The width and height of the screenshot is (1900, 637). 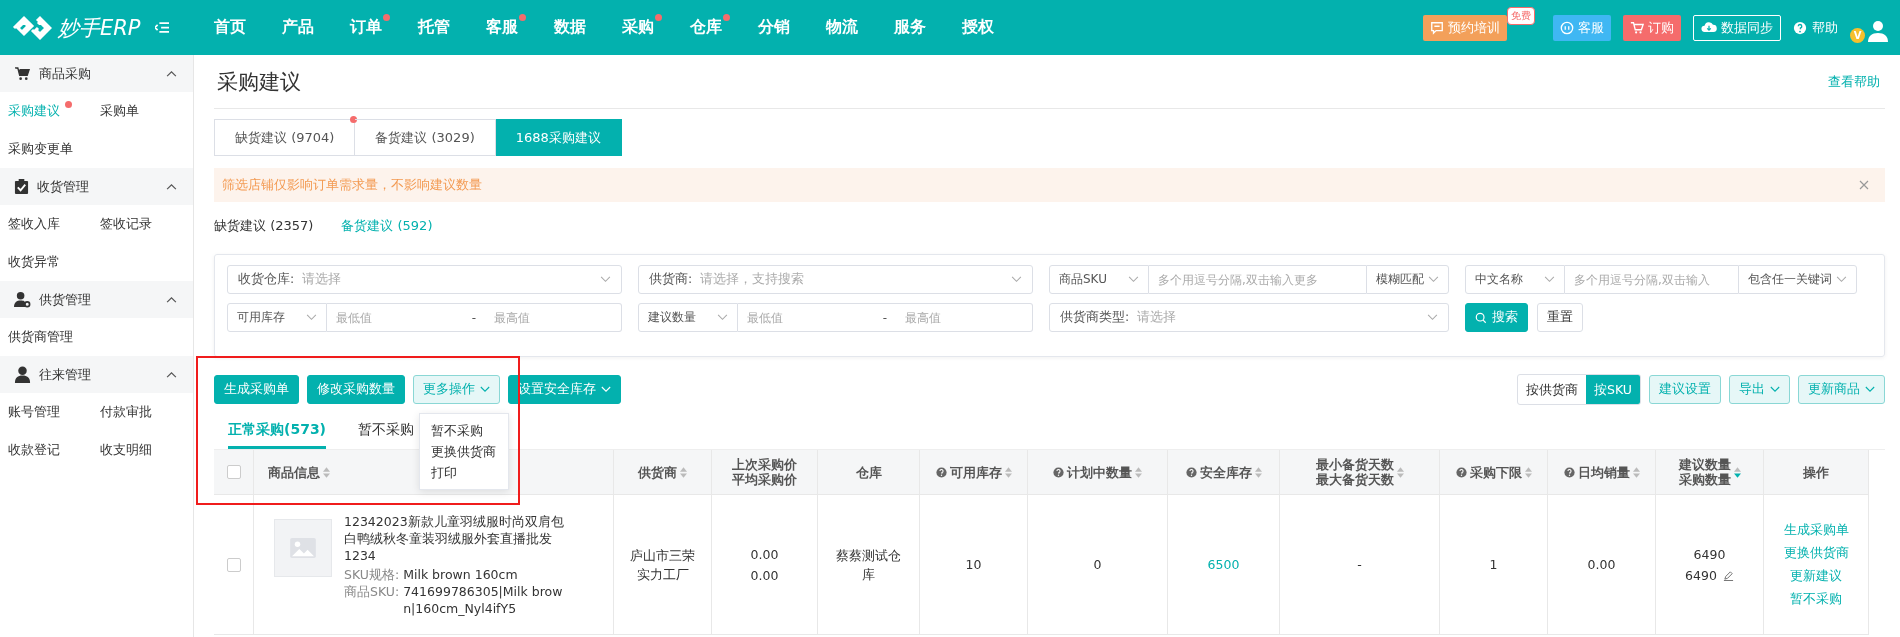 I want to click on action-link: 更换供货商, so click(x=1816, y=553).